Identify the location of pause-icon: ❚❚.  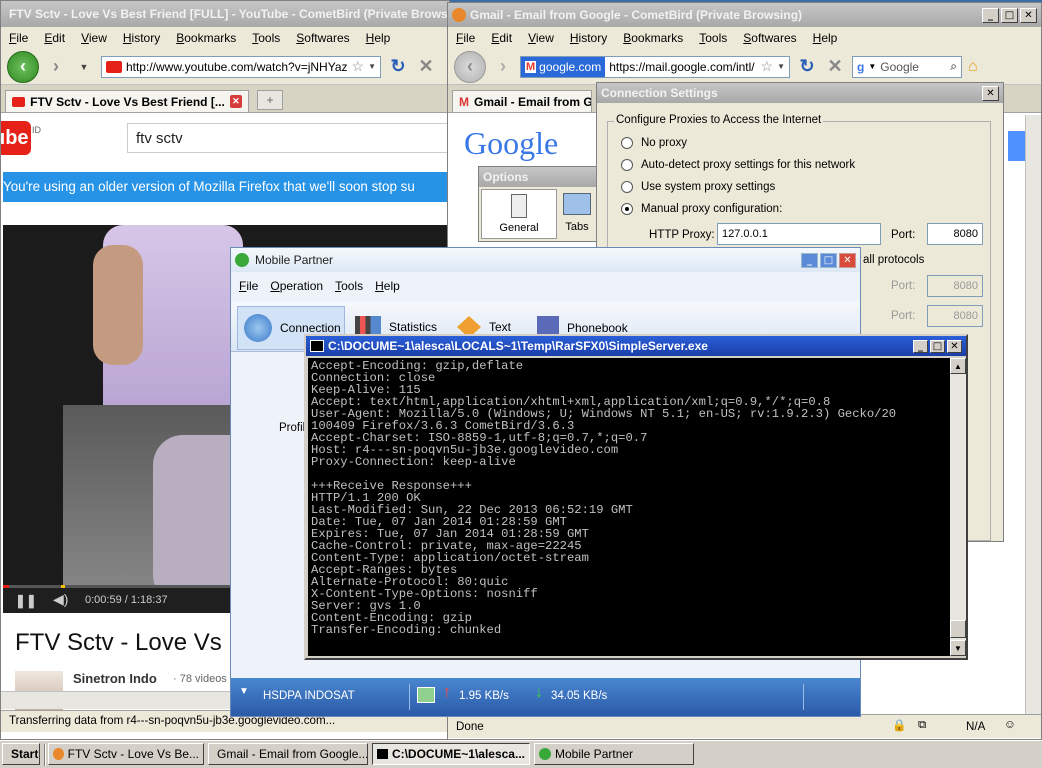
(26, 601).